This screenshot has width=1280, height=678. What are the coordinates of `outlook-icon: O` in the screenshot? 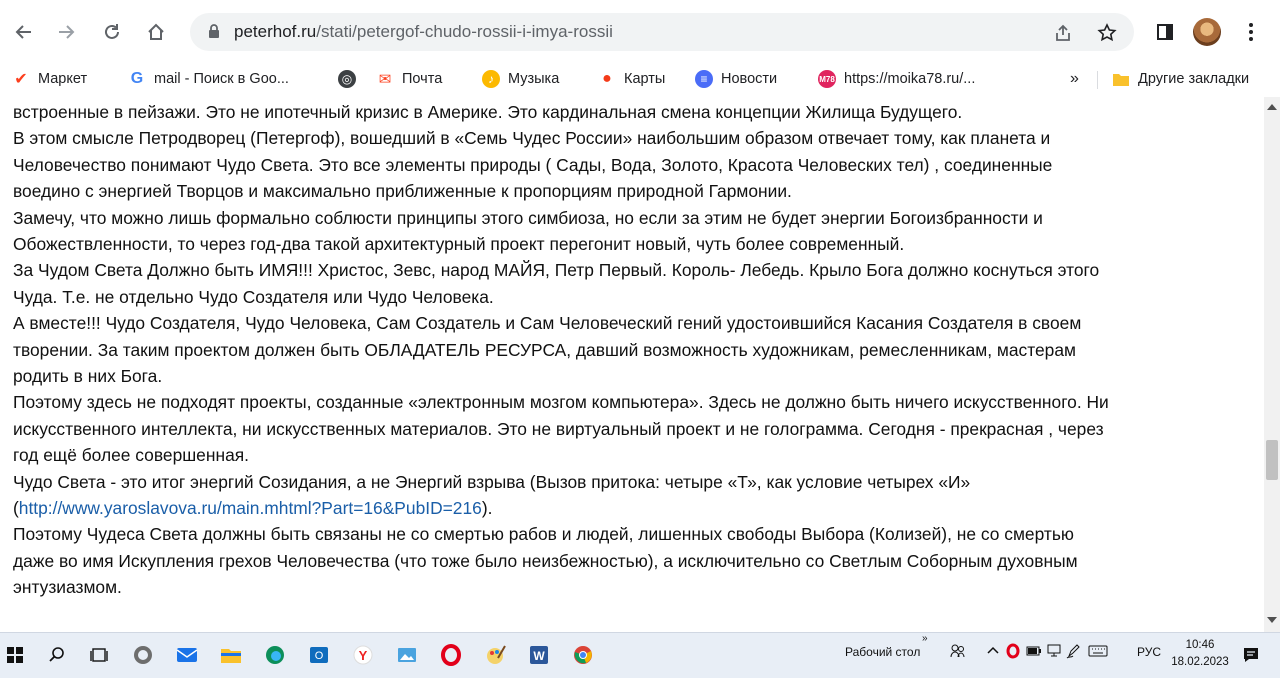 It's located at (319, 655).